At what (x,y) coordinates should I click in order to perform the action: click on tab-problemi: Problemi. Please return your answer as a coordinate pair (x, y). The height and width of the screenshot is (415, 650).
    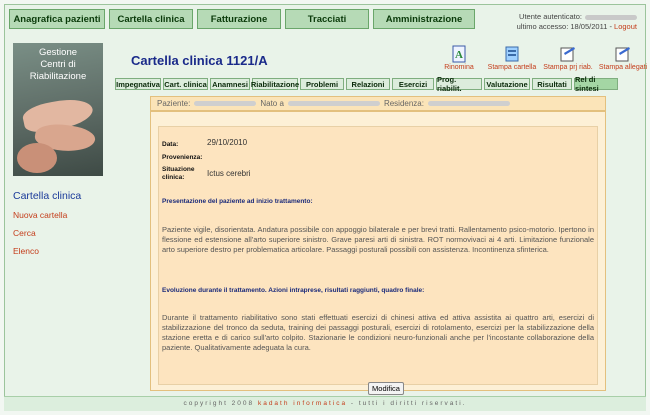
    Looking at the image, I should click on (322, 84).